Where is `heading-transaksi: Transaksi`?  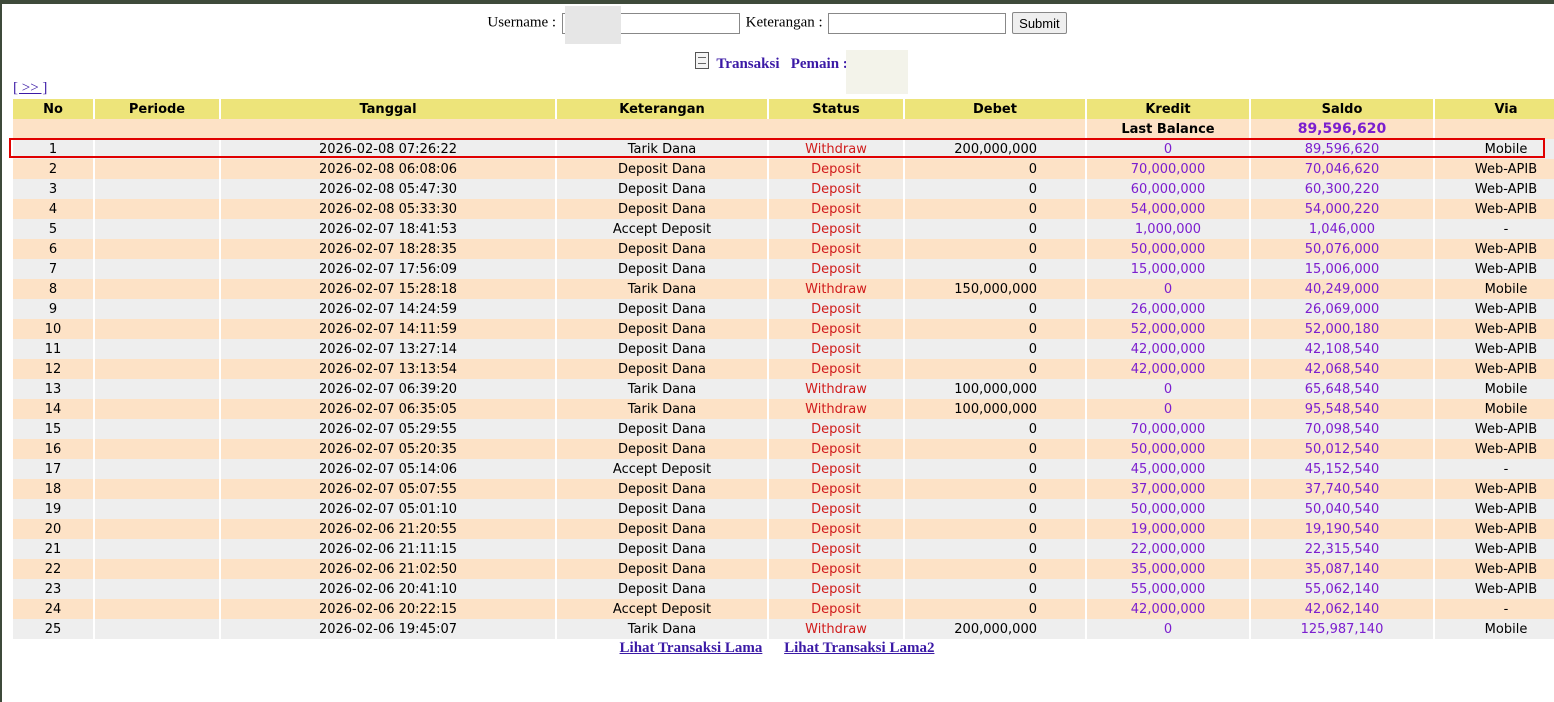
heading-transaksi: Transaksi is located at coordinates (748, 64).